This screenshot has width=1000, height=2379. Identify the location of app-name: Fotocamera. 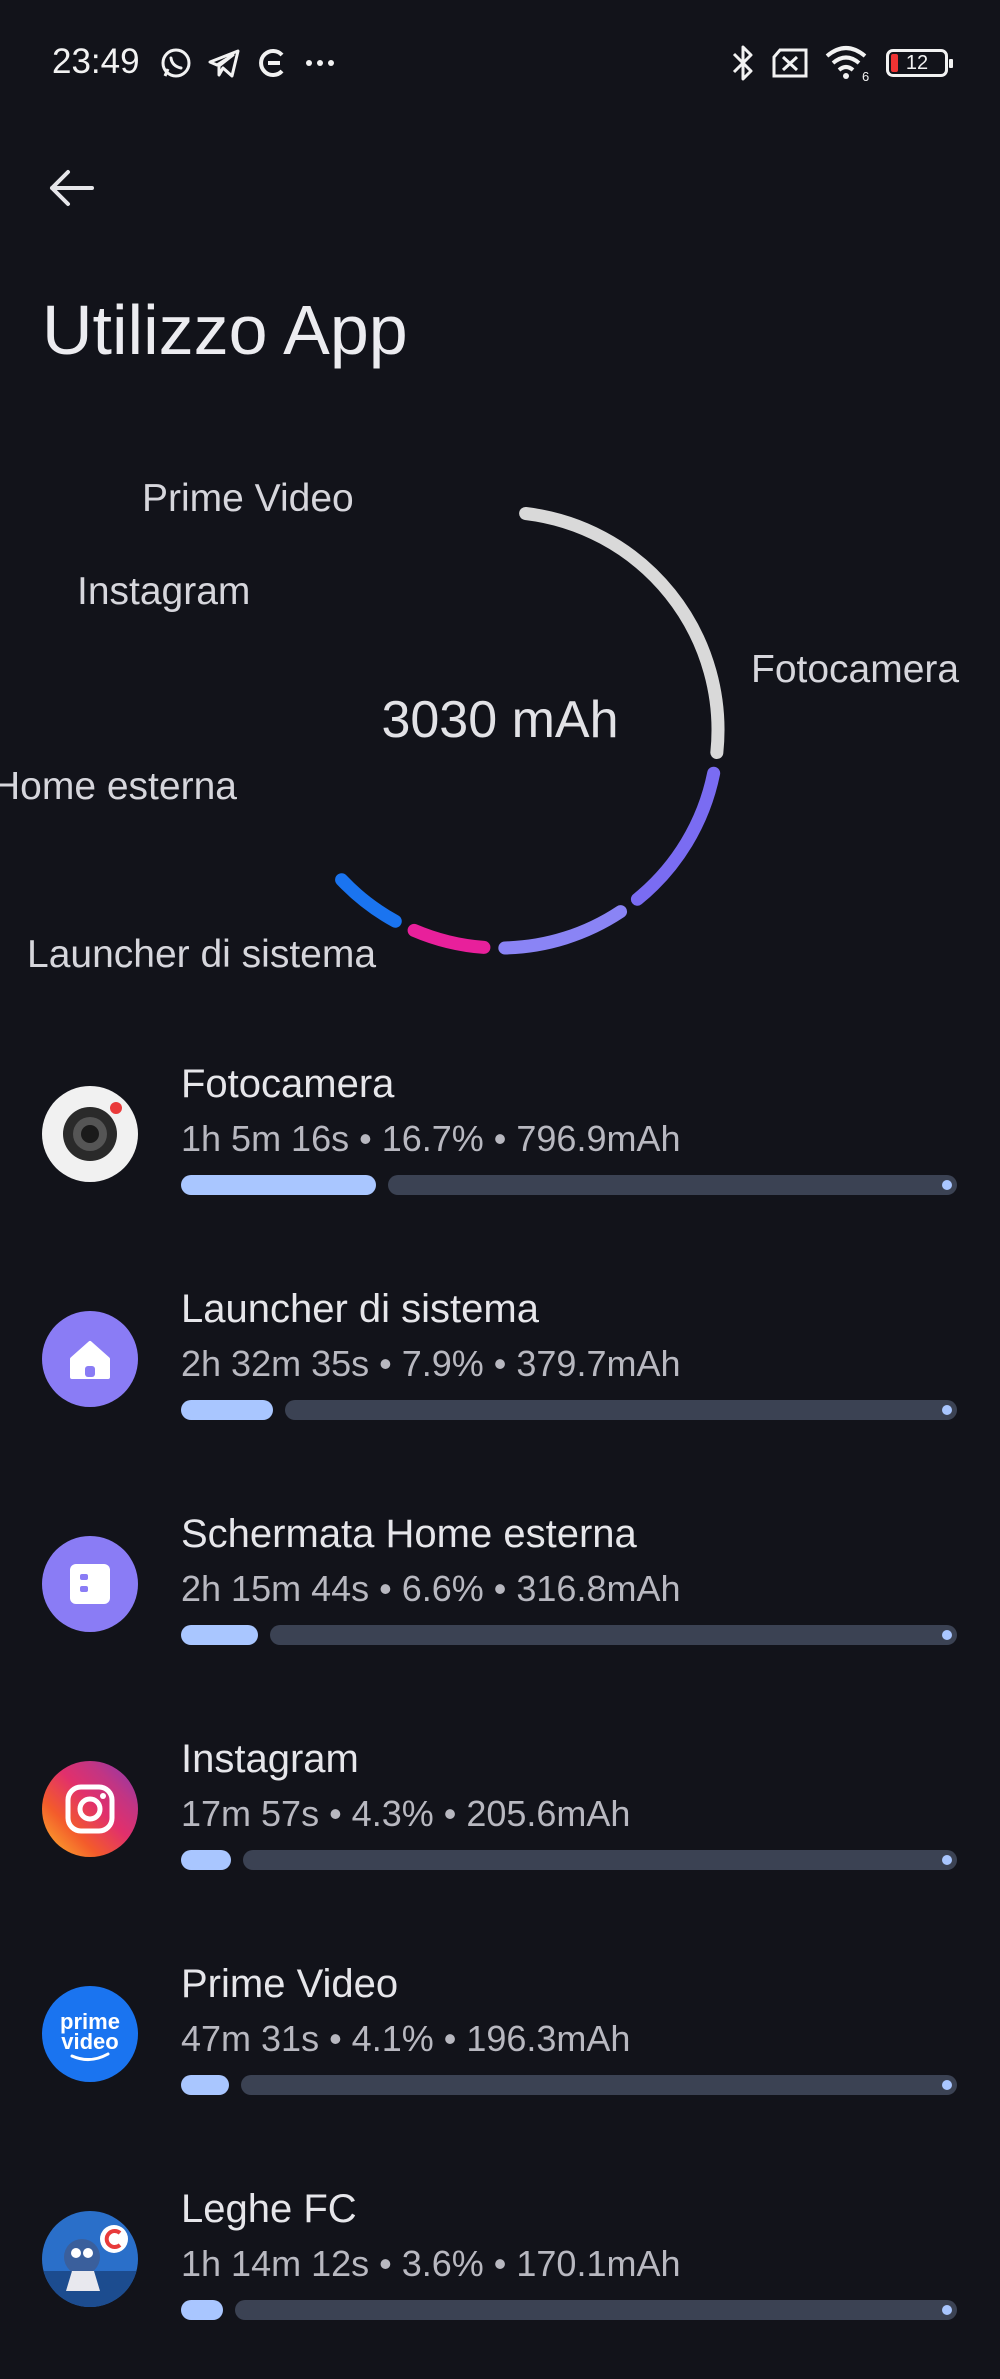
(288, 1084).